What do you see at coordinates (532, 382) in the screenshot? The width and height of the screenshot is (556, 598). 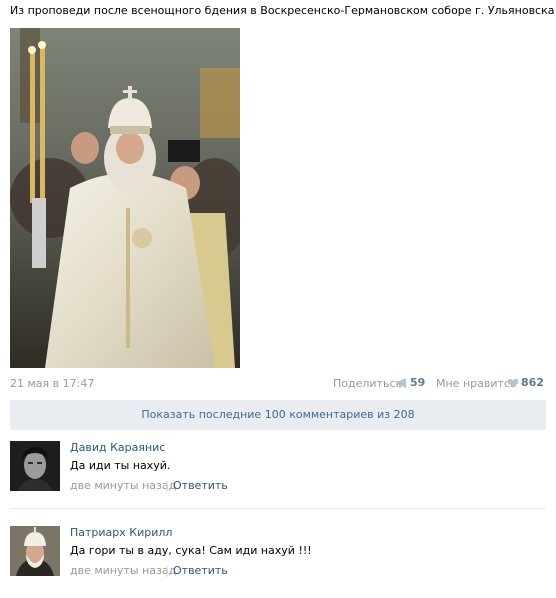 I see `like-count: 862` at bounding box center [532, 382].